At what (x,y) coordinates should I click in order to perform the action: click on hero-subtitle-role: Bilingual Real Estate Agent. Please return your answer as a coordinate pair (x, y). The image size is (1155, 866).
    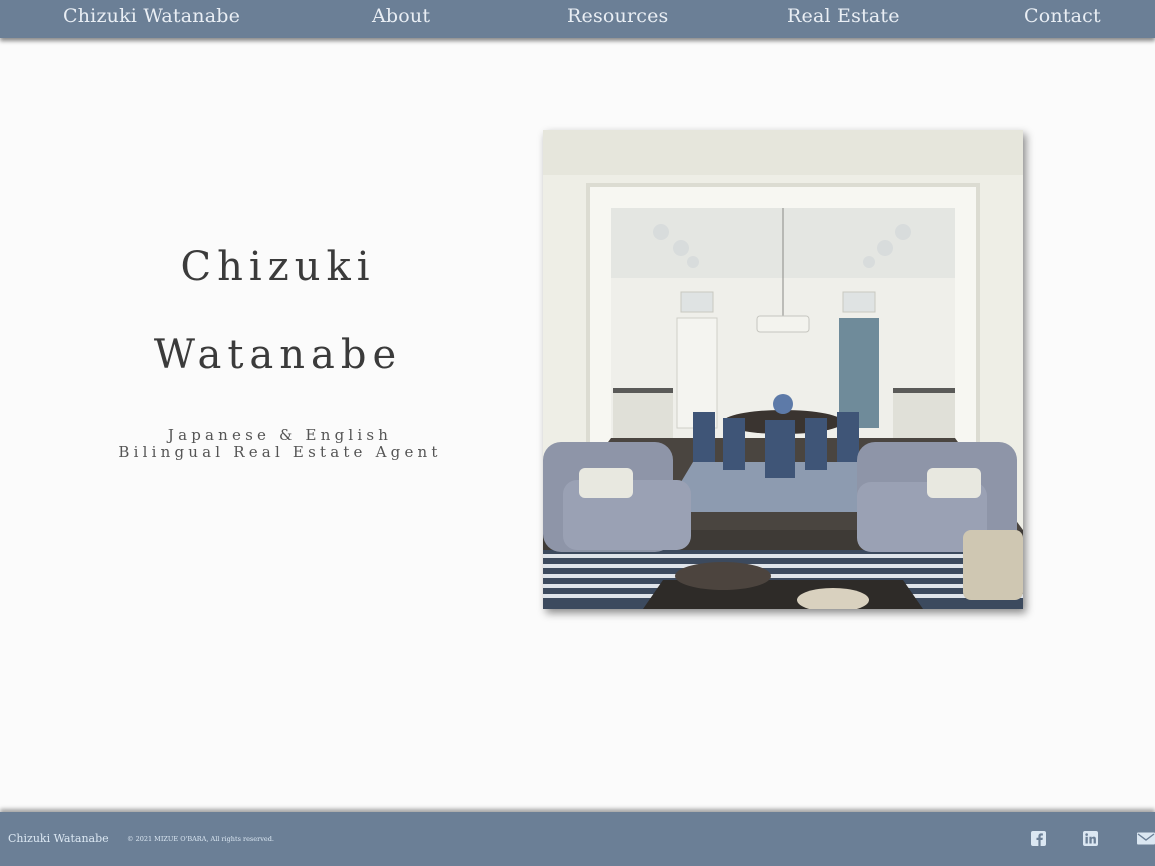
    Looking at the image, I should click on (280, 452).